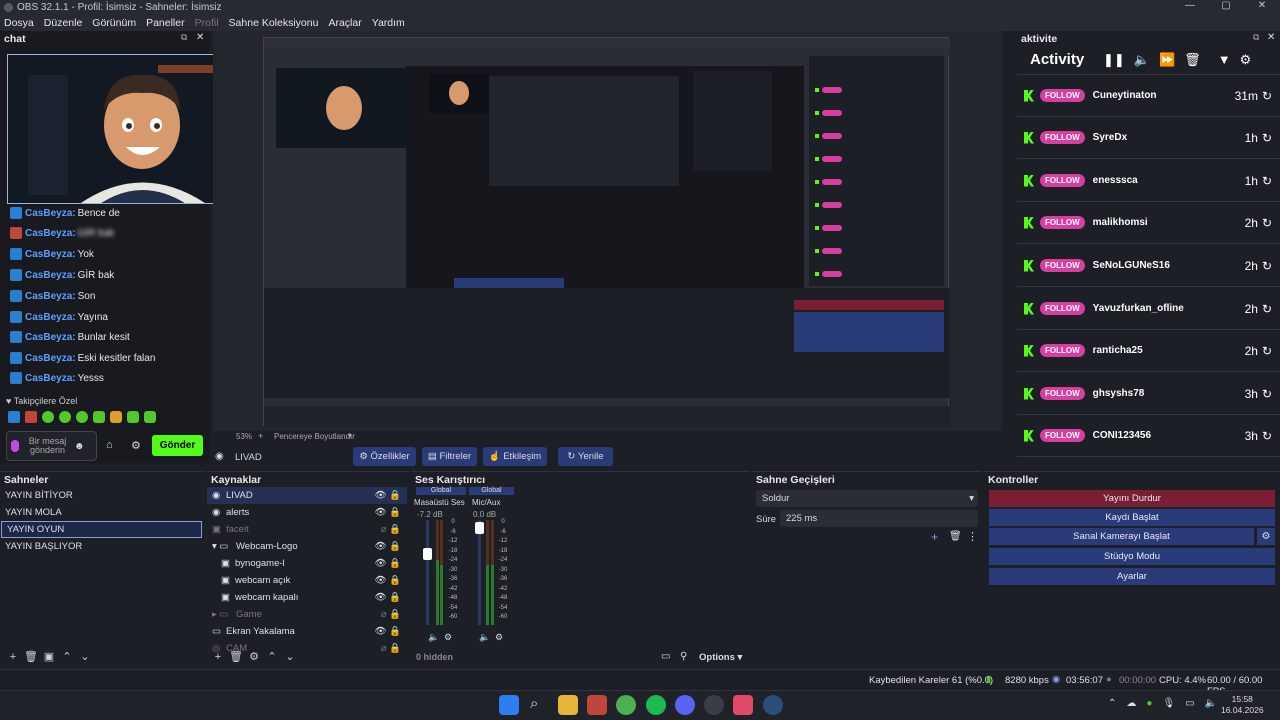  Describe the element at coordinates (384, 456) in the screenshot. I see `properties-button: ⚙ Özellikler` at that location.